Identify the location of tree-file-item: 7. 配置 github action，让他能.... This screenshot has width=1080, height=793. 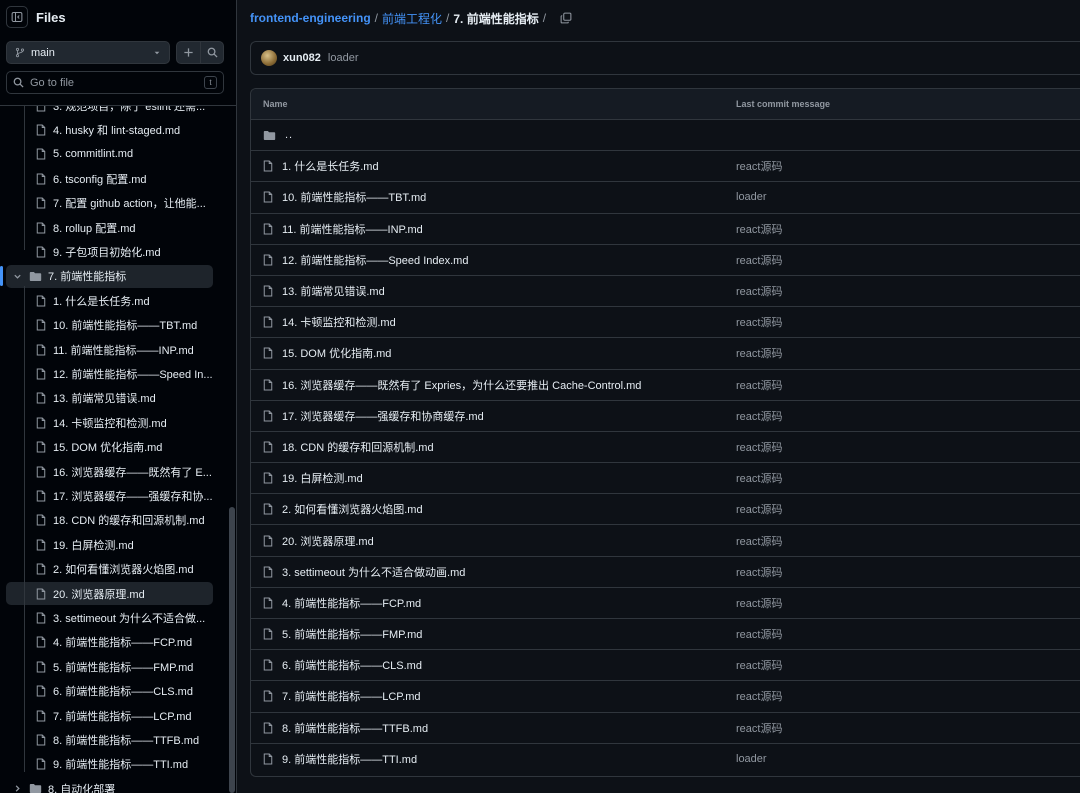
(109, 203).